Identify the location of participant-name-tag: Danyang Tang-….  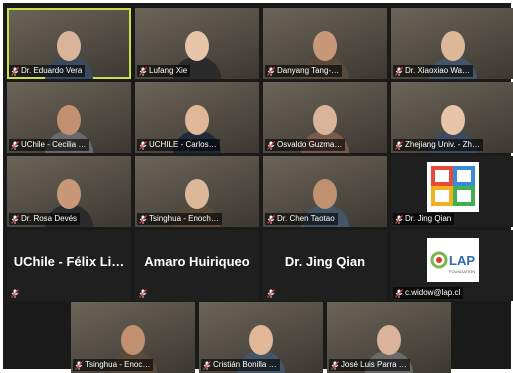
(304, 71).